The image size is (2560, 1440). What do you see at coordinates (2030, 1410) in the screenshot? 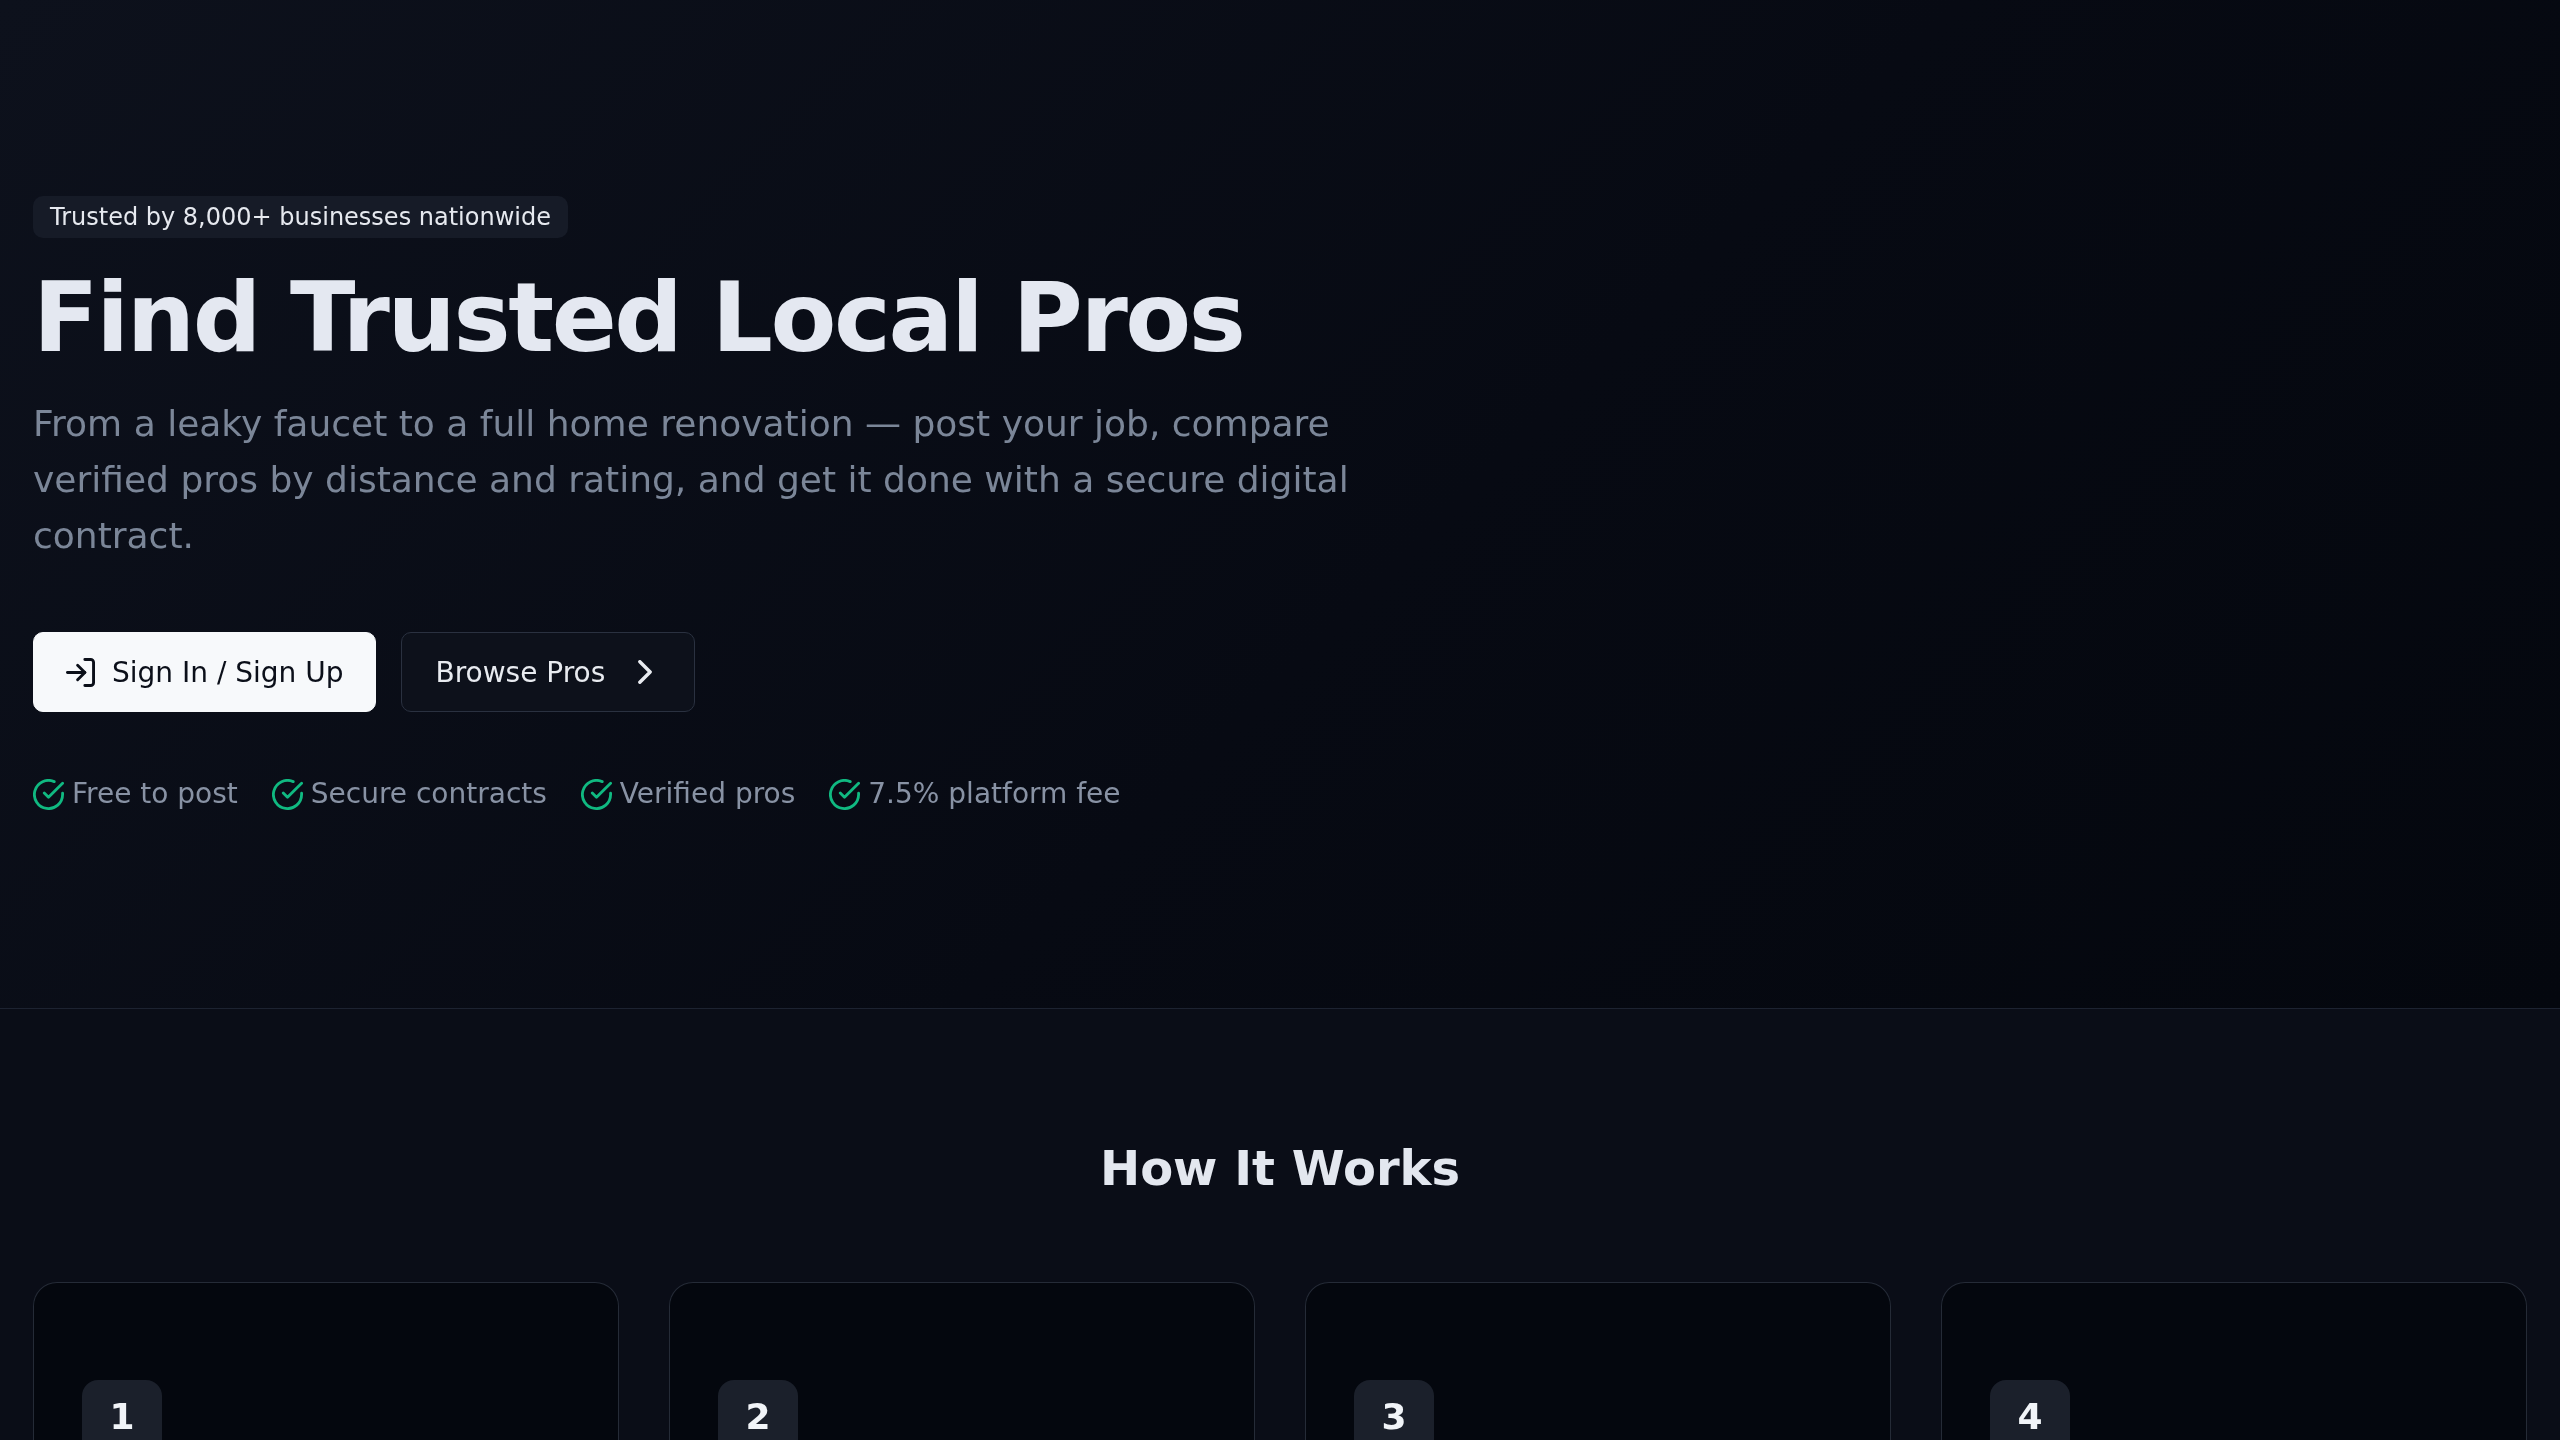
I see `step-number: 4` at bounding box center [2030, 1410].